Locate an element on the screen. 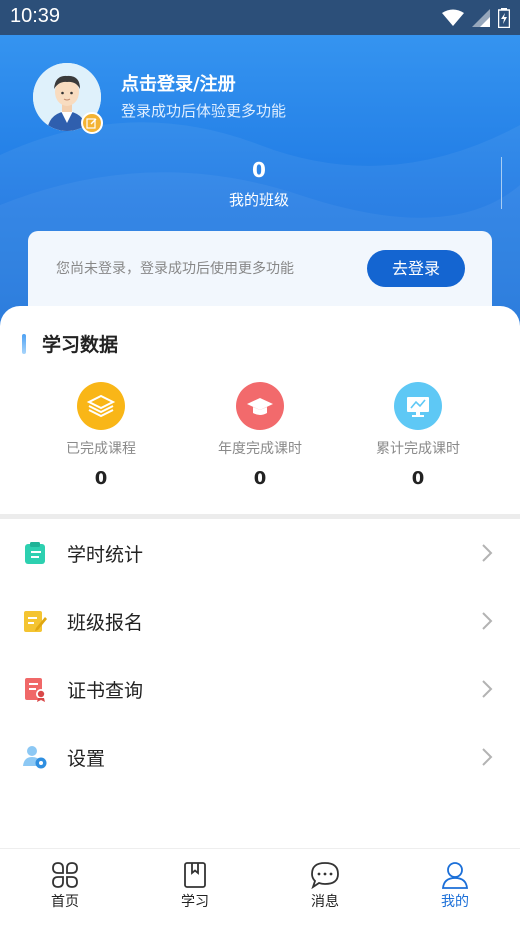 This screenshot has height=927, width=520. status-bar: 10:39 is located at coordinates (260, 17).